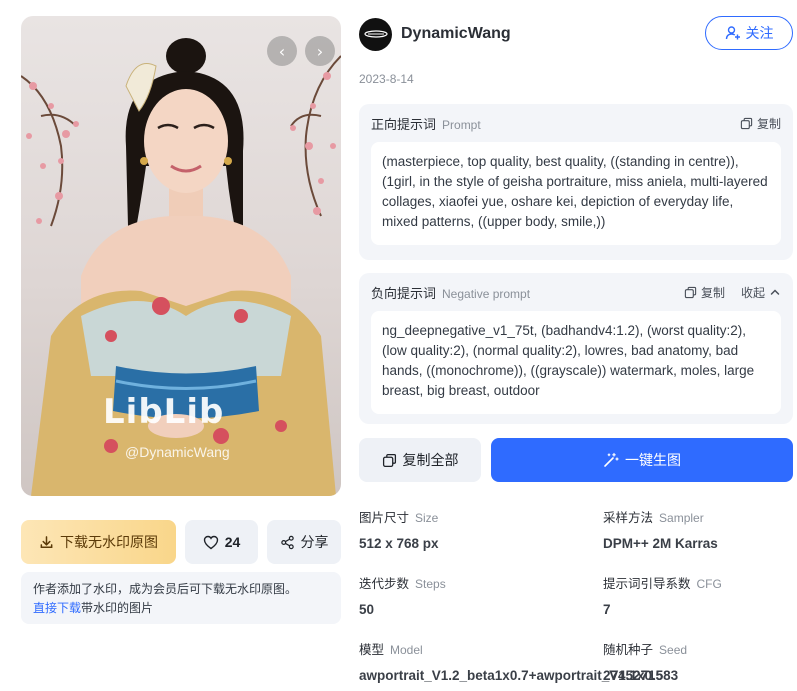 This screenshot has width=797, height=691. I want to click on copy-negative-button: 复制, so click(704, 292).